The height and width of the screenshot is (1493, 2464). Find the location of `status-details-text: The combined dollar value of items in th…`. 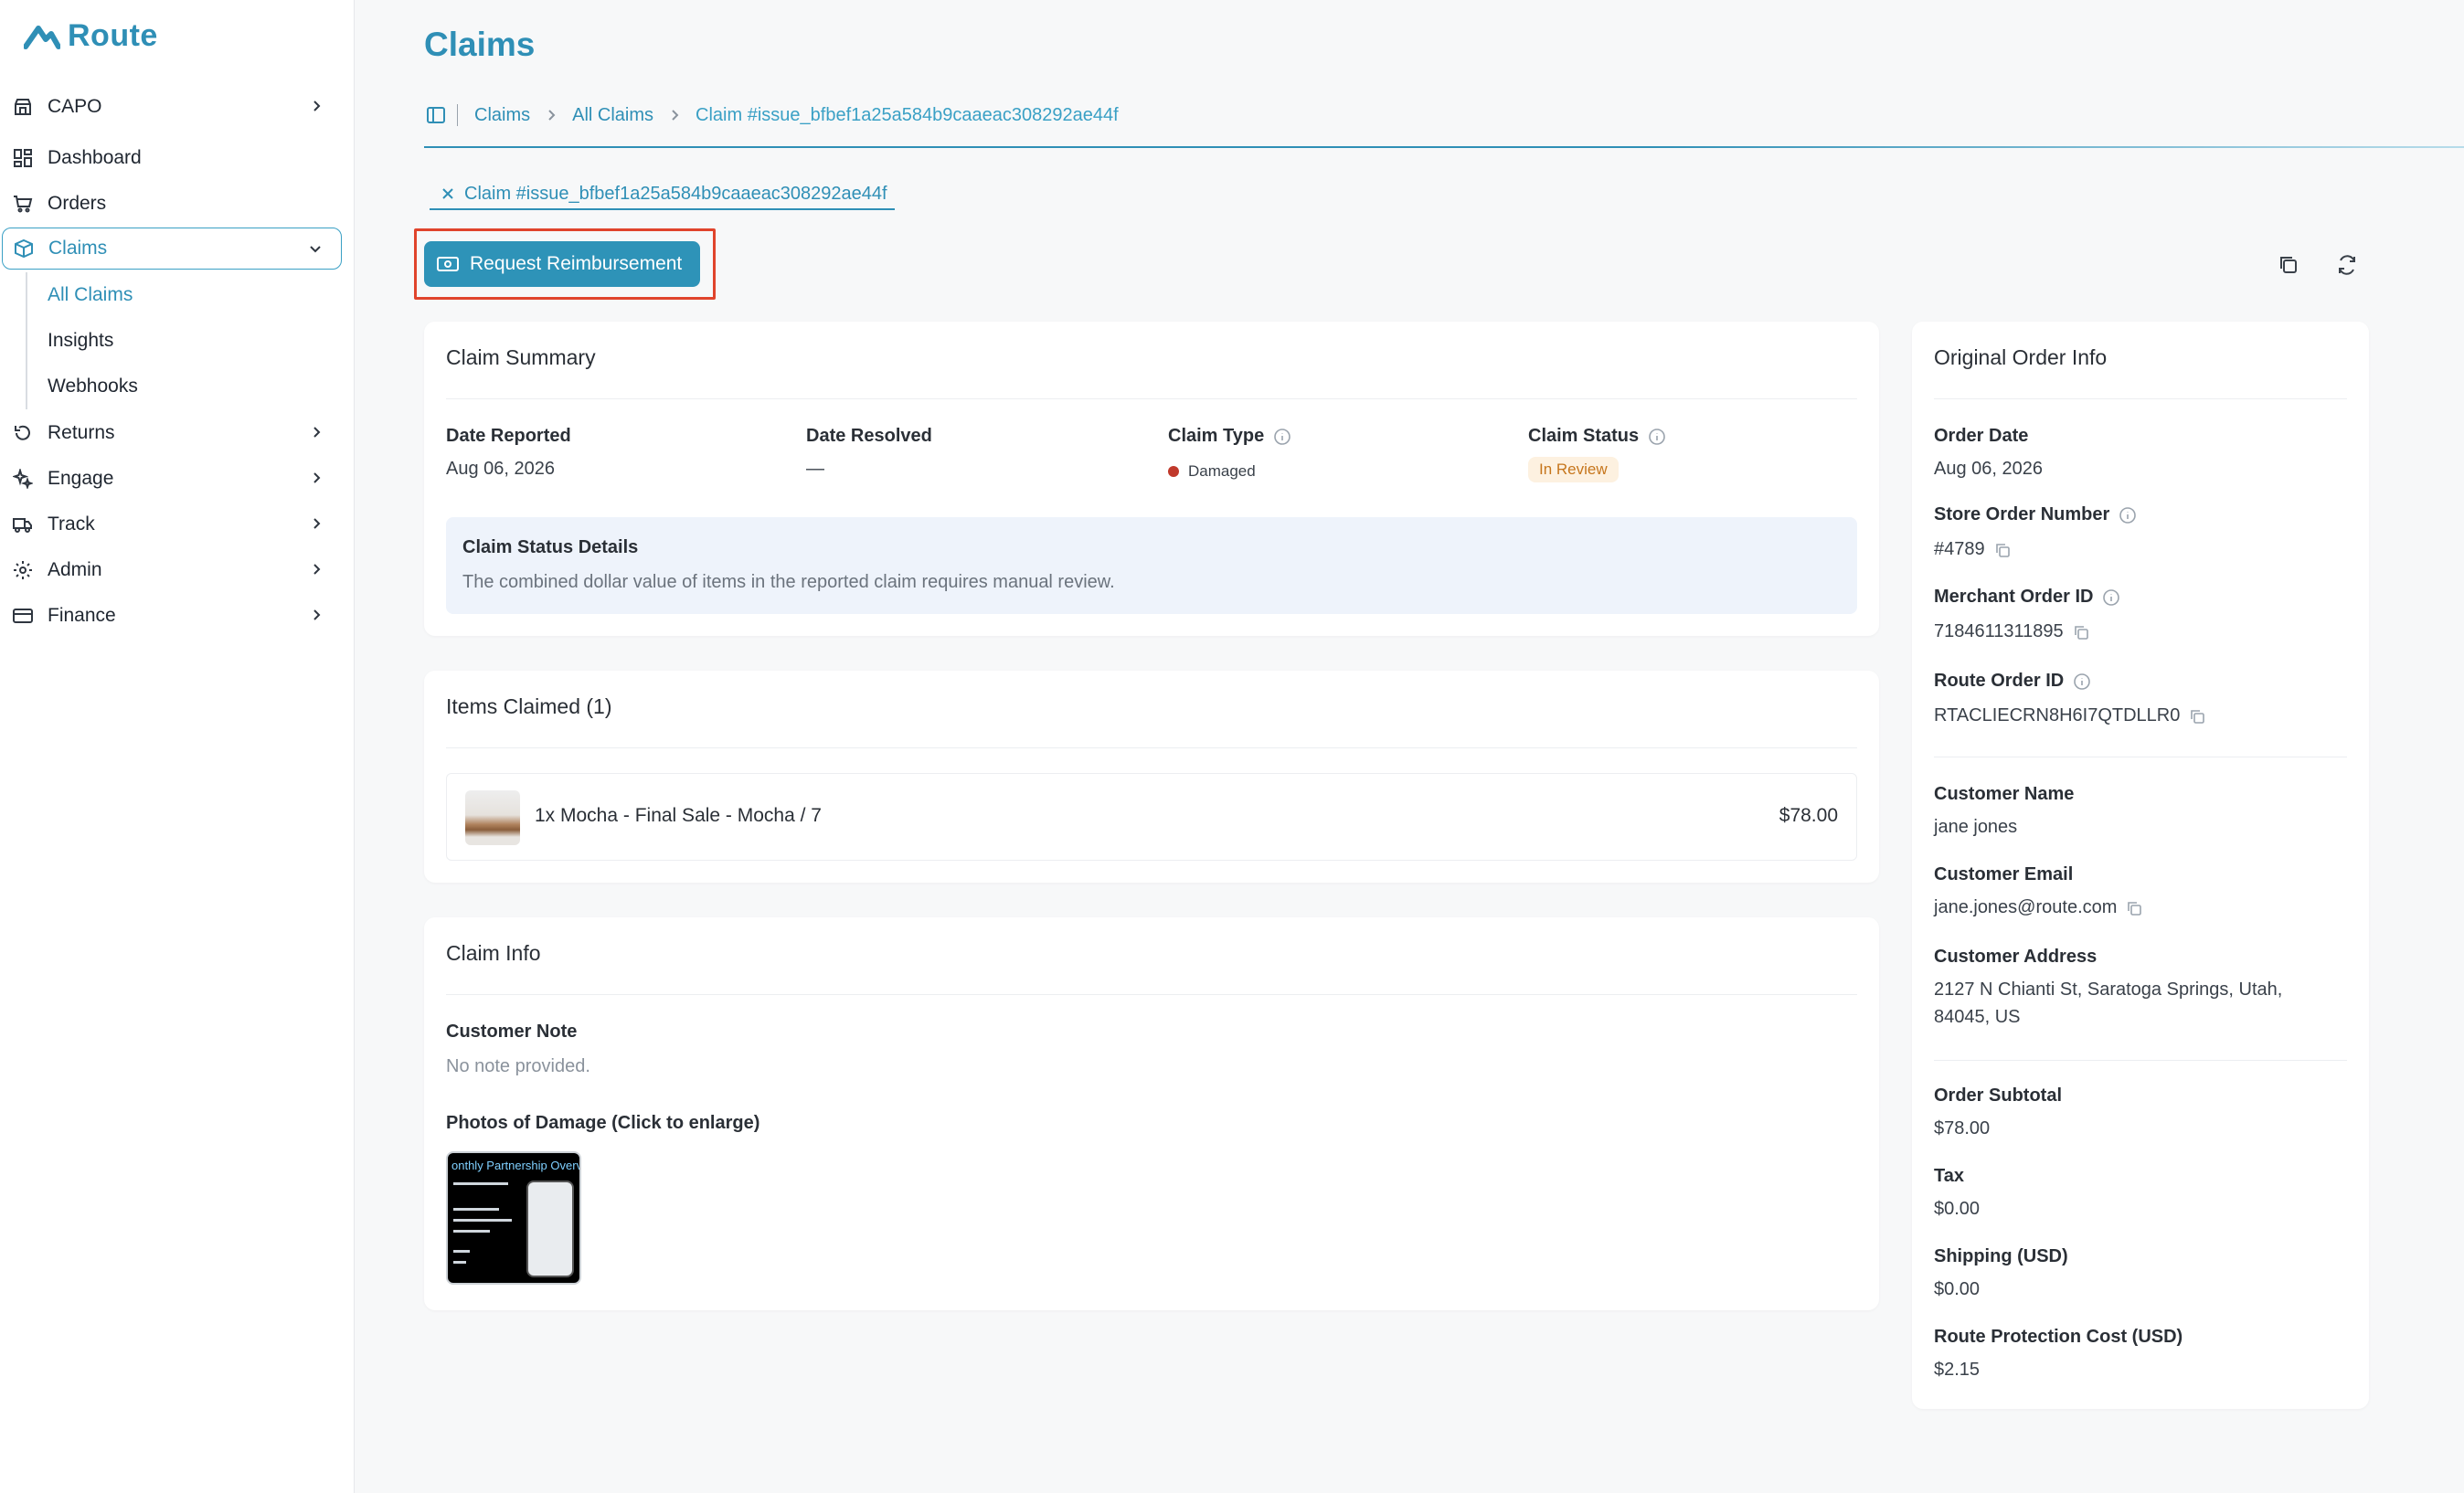

status-details-text: The combined dollar value of items in th… is located at coordinates (788, 582).